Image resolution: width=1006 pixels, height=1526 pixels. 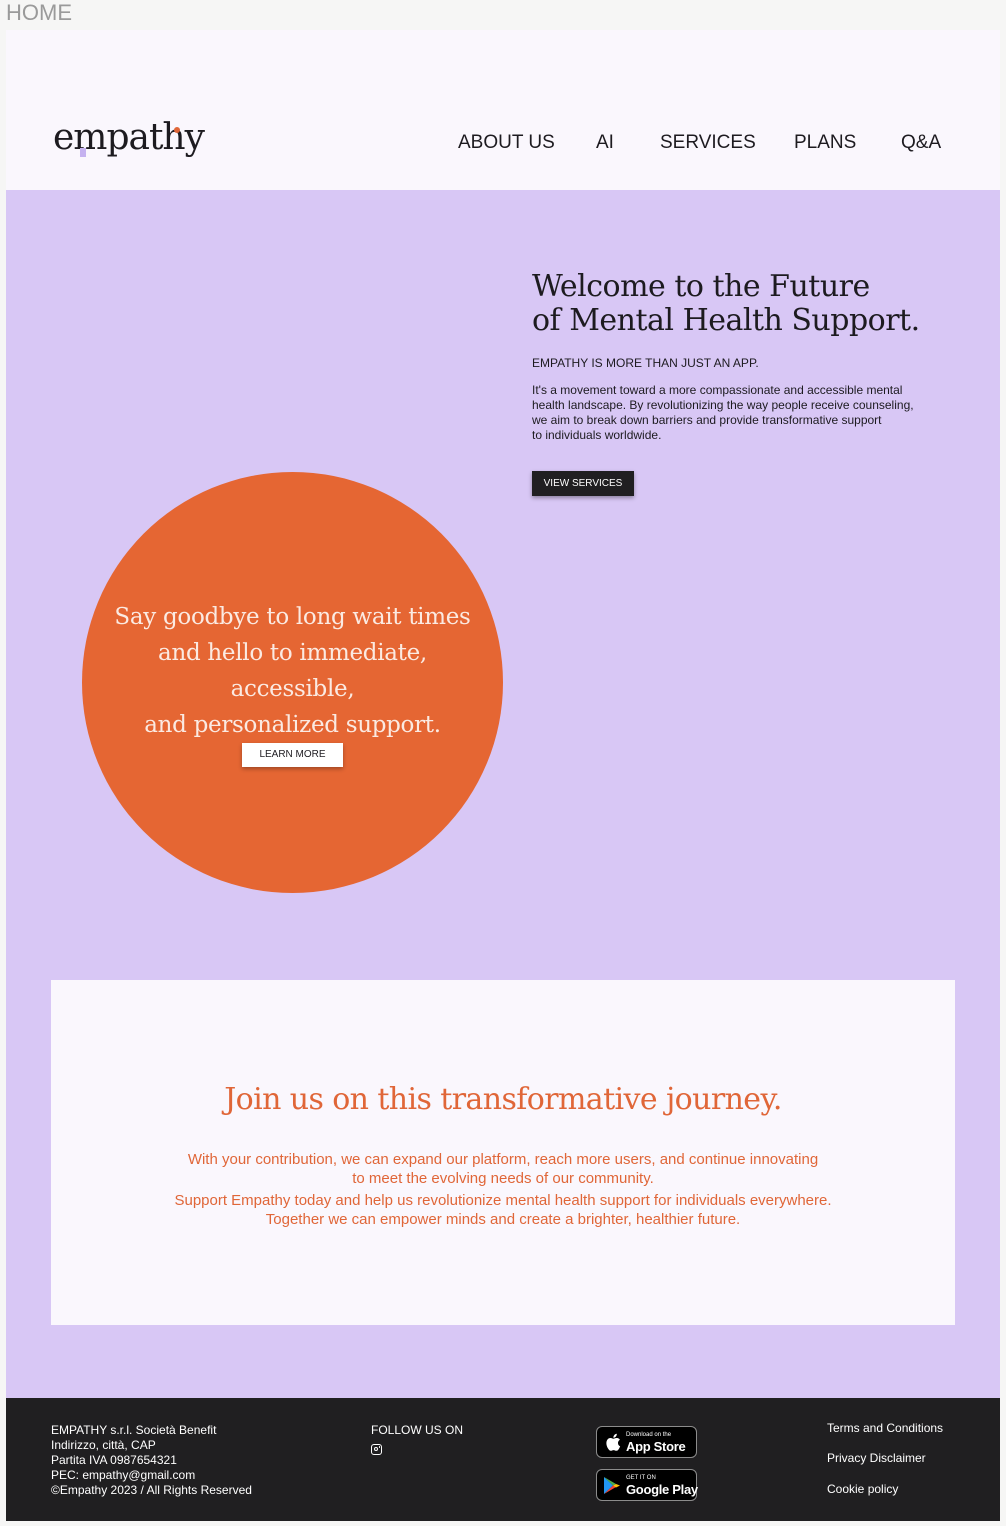 I want to click on hero-title-line: of Mental Health Support., so click(x=726, y=320).